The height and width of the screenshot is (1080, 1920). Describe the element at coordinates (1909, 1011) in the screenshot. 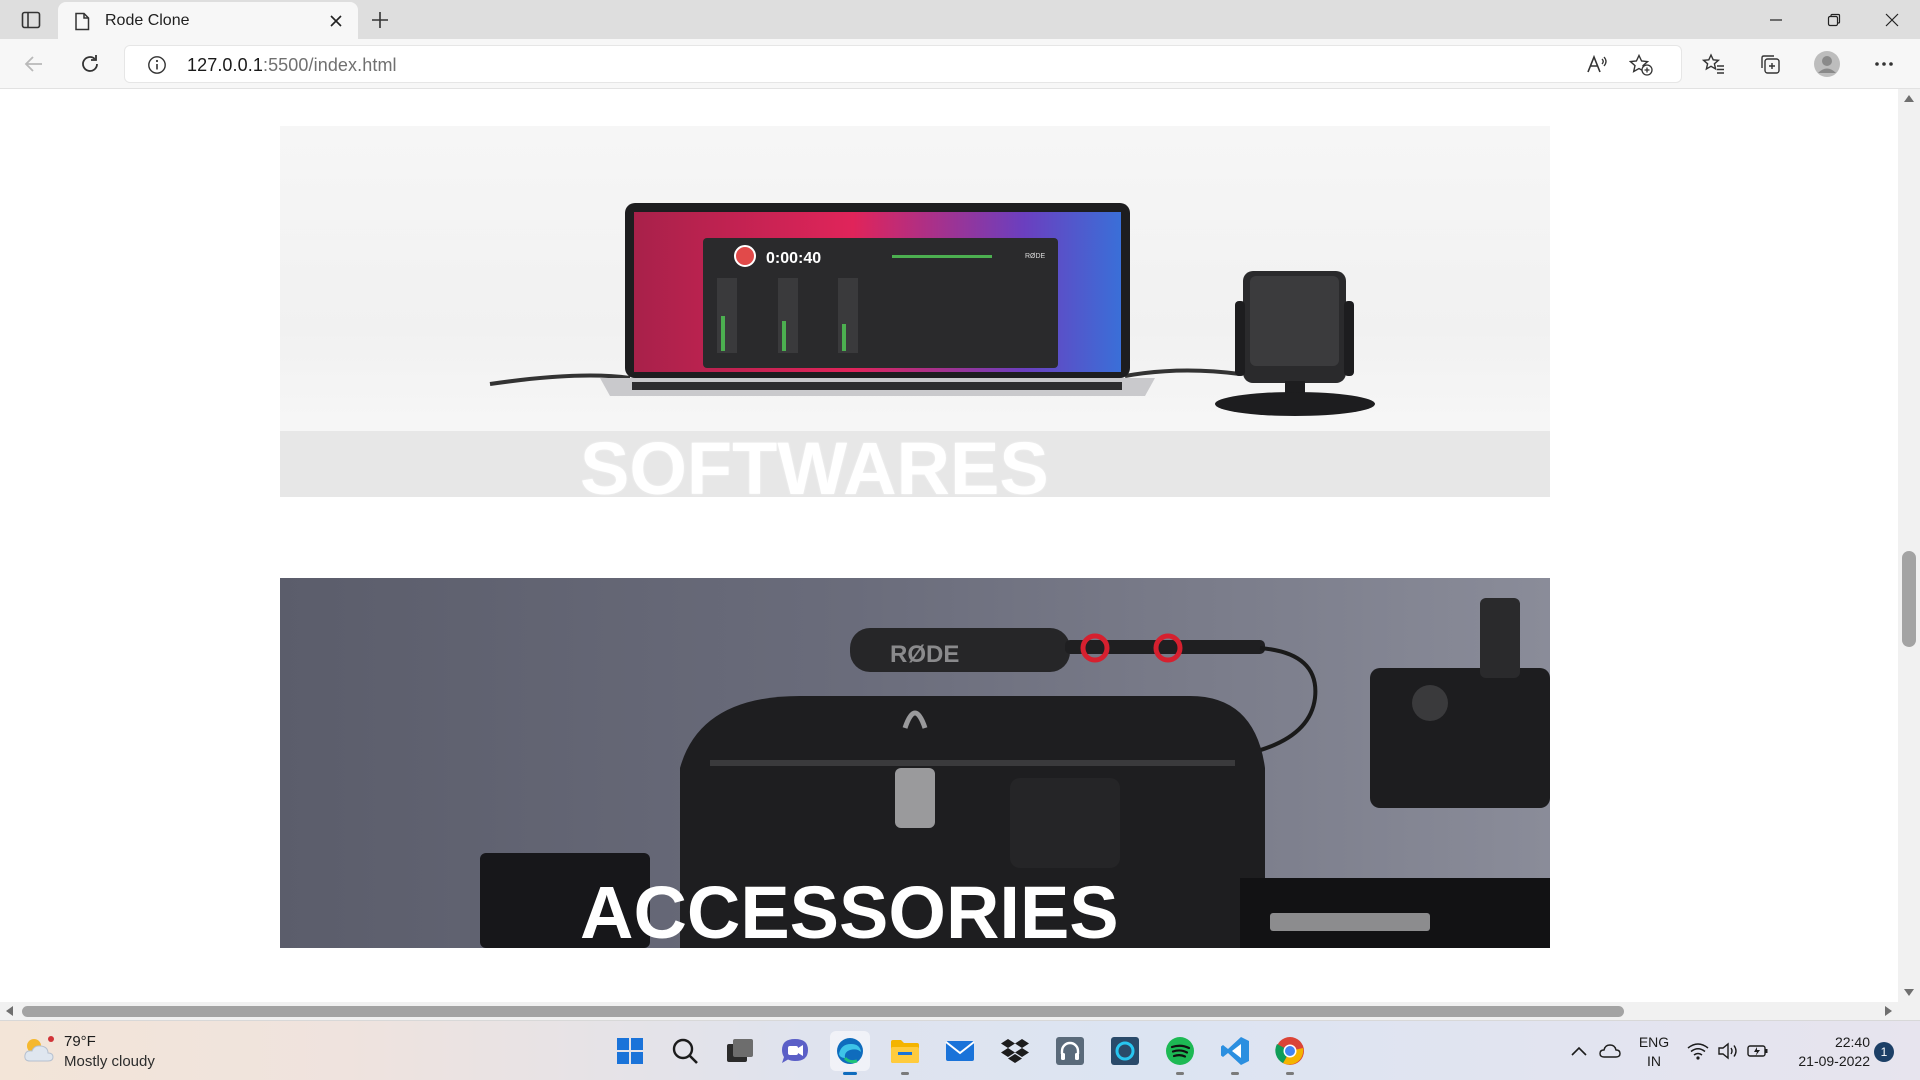

I see `scrollbar-corner` at that location.